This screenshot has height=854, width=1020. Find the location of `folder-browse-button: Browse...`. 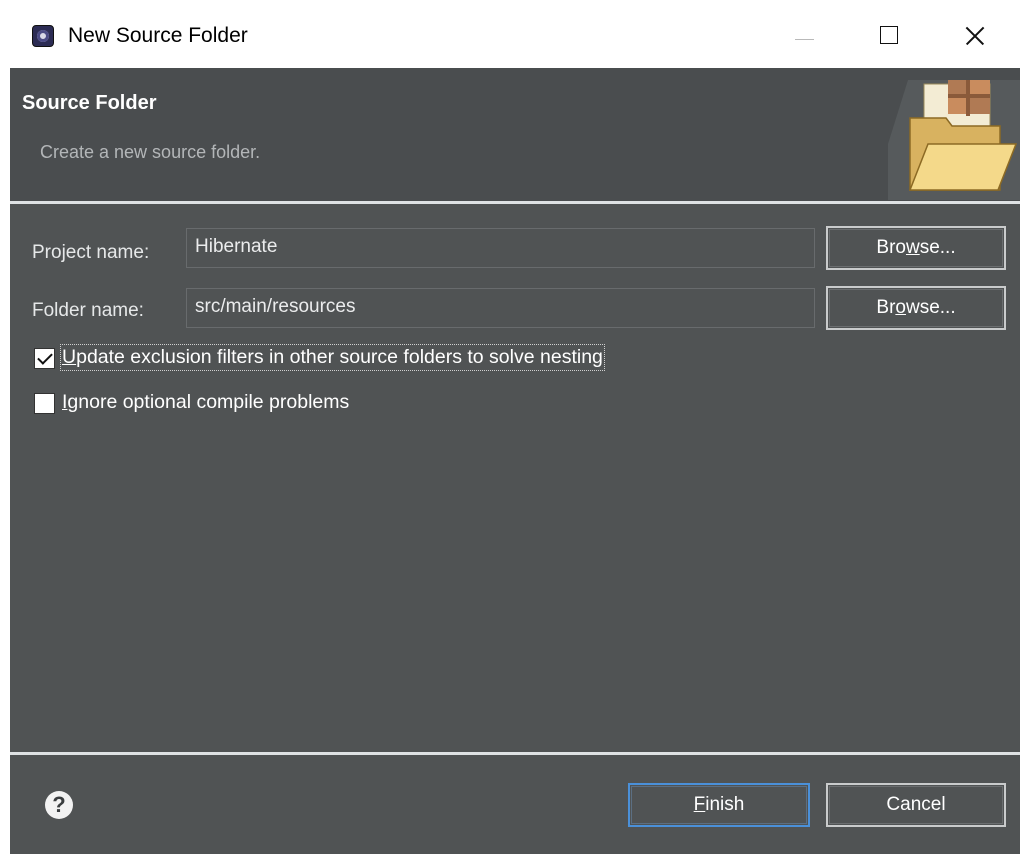

folder-browse-button: Browse... is located at coordinates (916, 308).